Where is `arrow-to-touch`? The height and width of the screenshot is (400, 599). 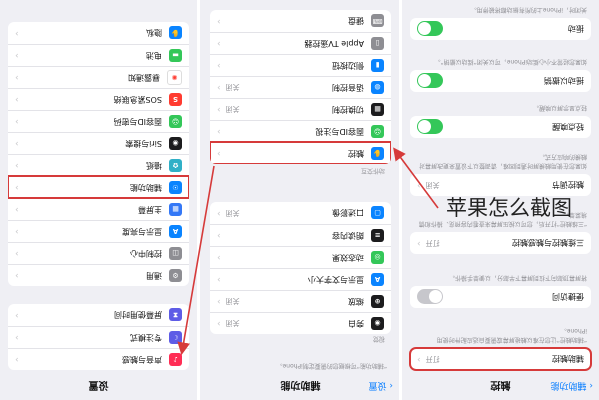
arrow-to-touch is located at coordinates (196, 260).